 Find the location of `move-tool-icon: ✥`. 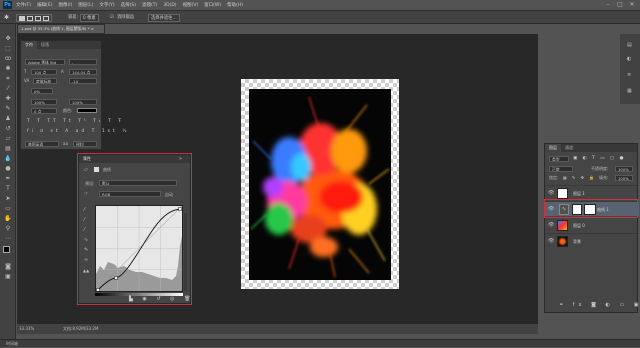

move-tool-icon: ✥ is located at coordinates (8, 38).